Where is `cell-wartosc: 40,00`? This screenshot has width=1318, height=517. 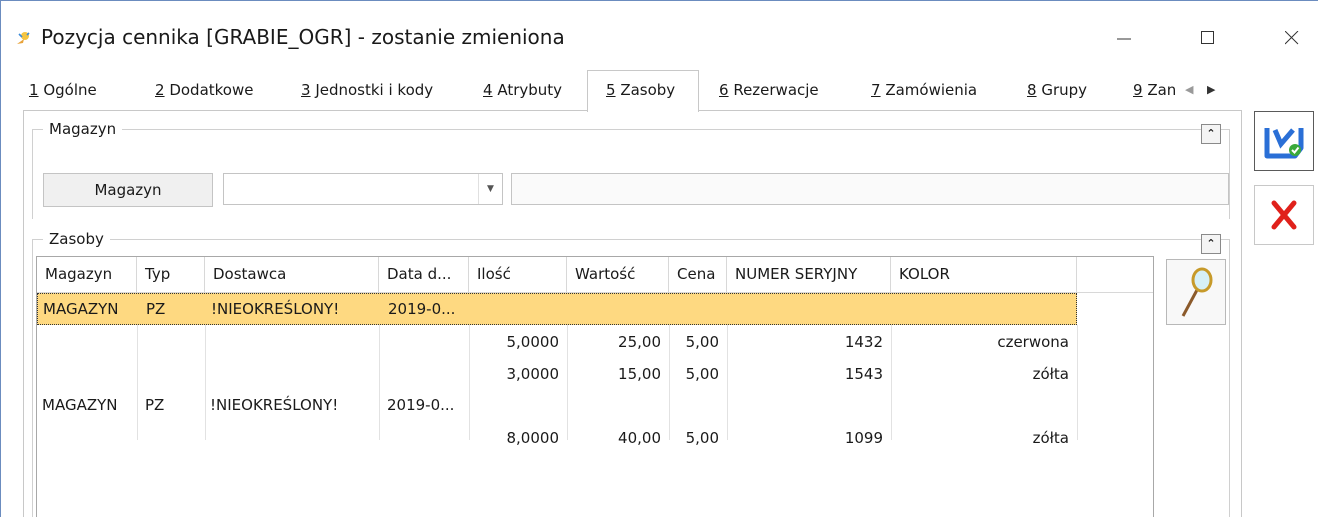
cell-wartosc: 40,00 is located at coordinates (639, 438).